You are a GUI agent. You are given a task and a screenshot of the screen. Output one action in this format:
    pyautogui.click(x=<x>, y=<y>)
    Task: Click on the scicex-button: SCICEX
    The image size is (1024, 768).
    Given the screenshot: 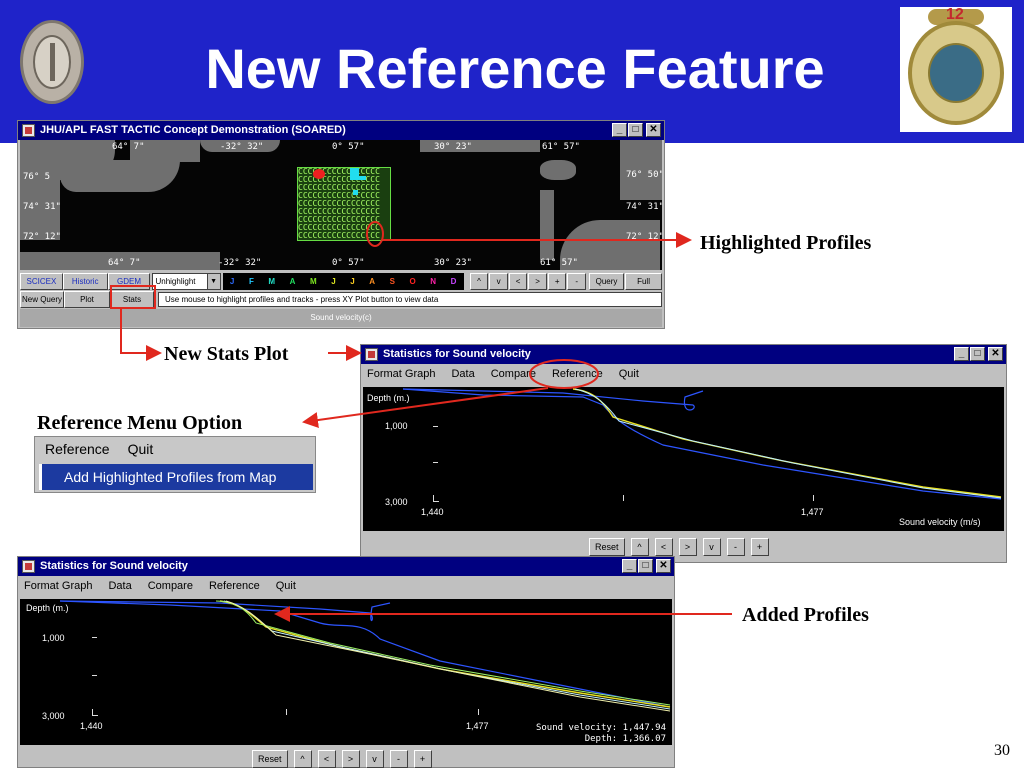 What is the action you would take?
    pyautogui.click(x=41, y=281)
    